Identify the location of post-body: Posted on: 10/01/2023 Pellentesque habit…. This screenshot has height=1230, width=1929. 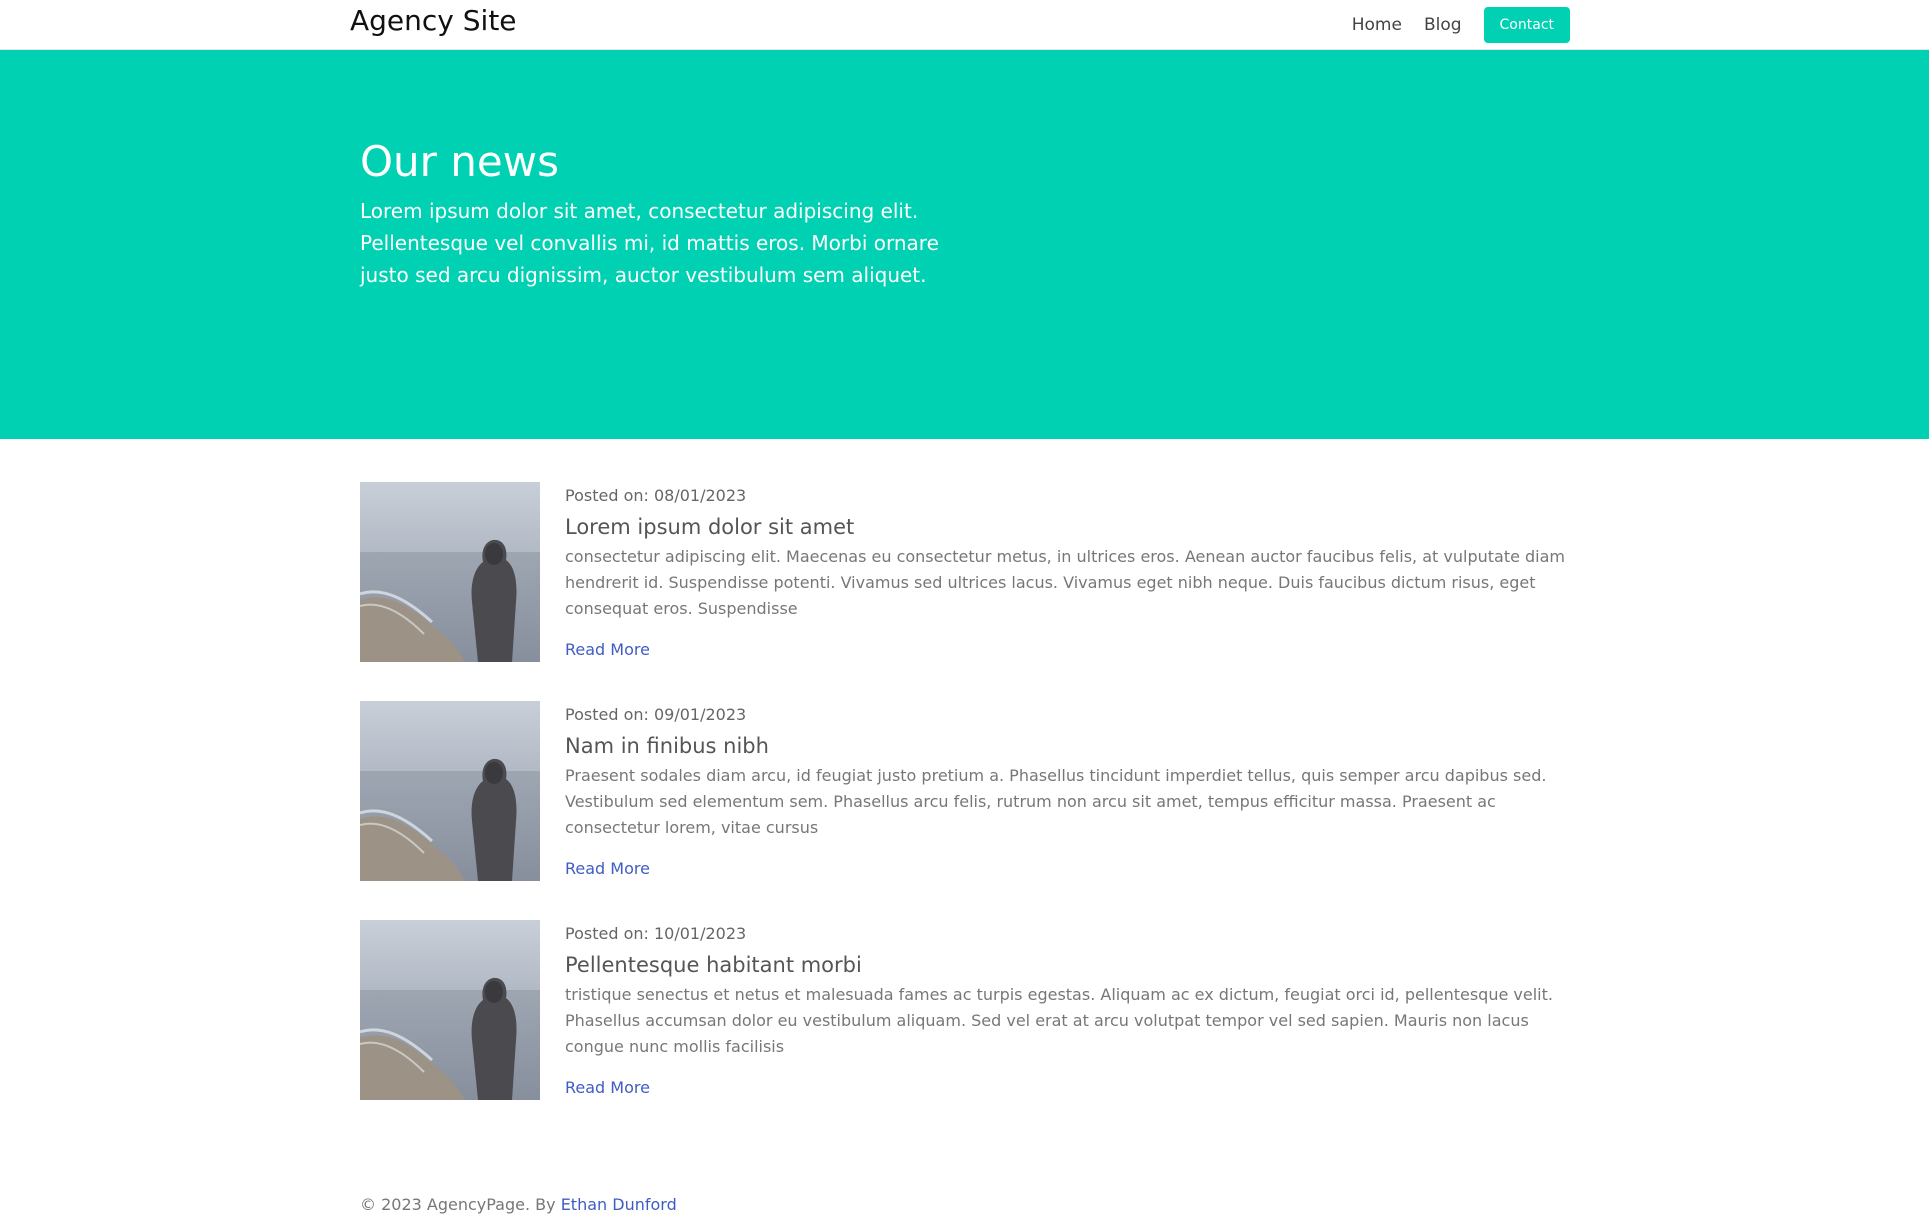
(1067, 1008).